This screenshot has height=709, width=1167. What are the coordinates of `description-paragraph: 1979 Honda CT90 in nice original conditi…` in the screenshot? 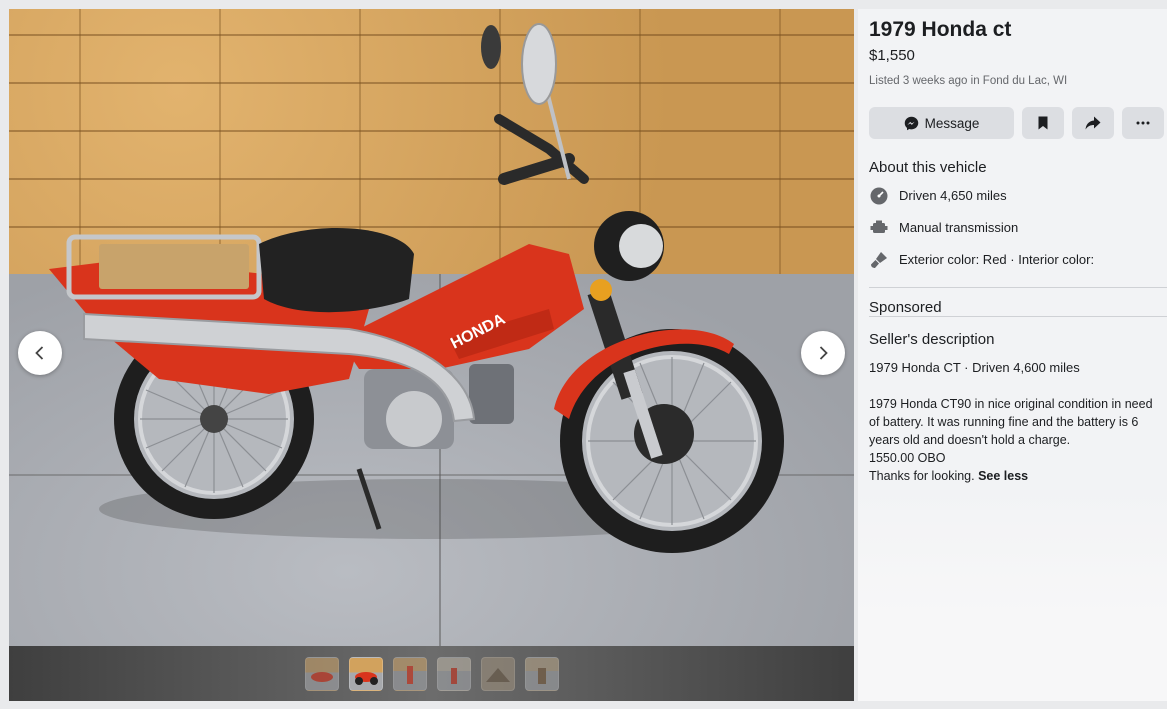 It's located at (1011, 422).